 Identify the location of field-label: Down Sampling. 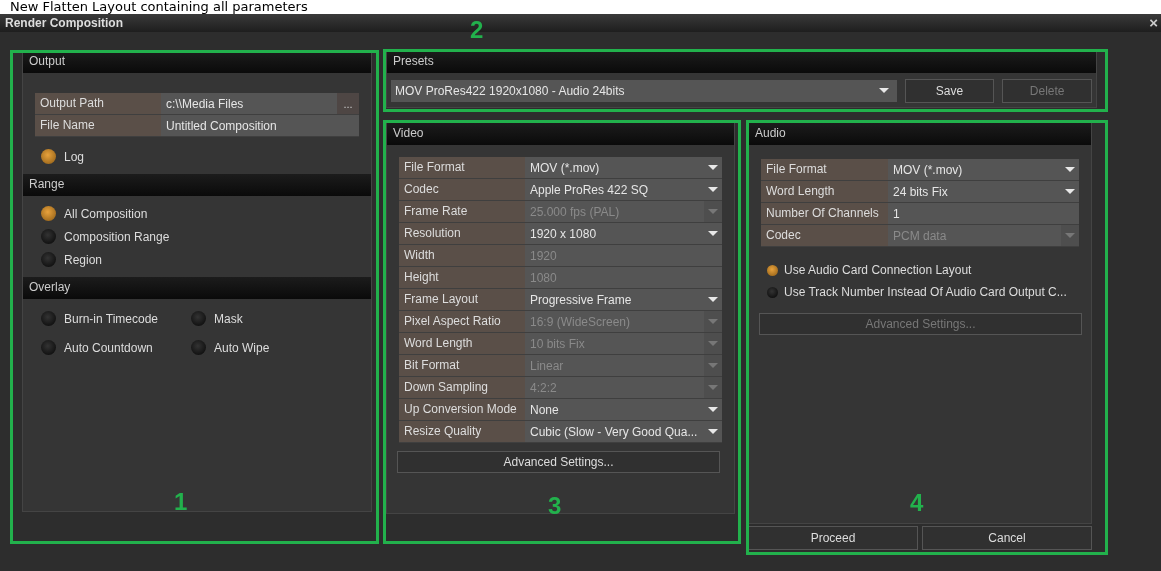
(462, 387).